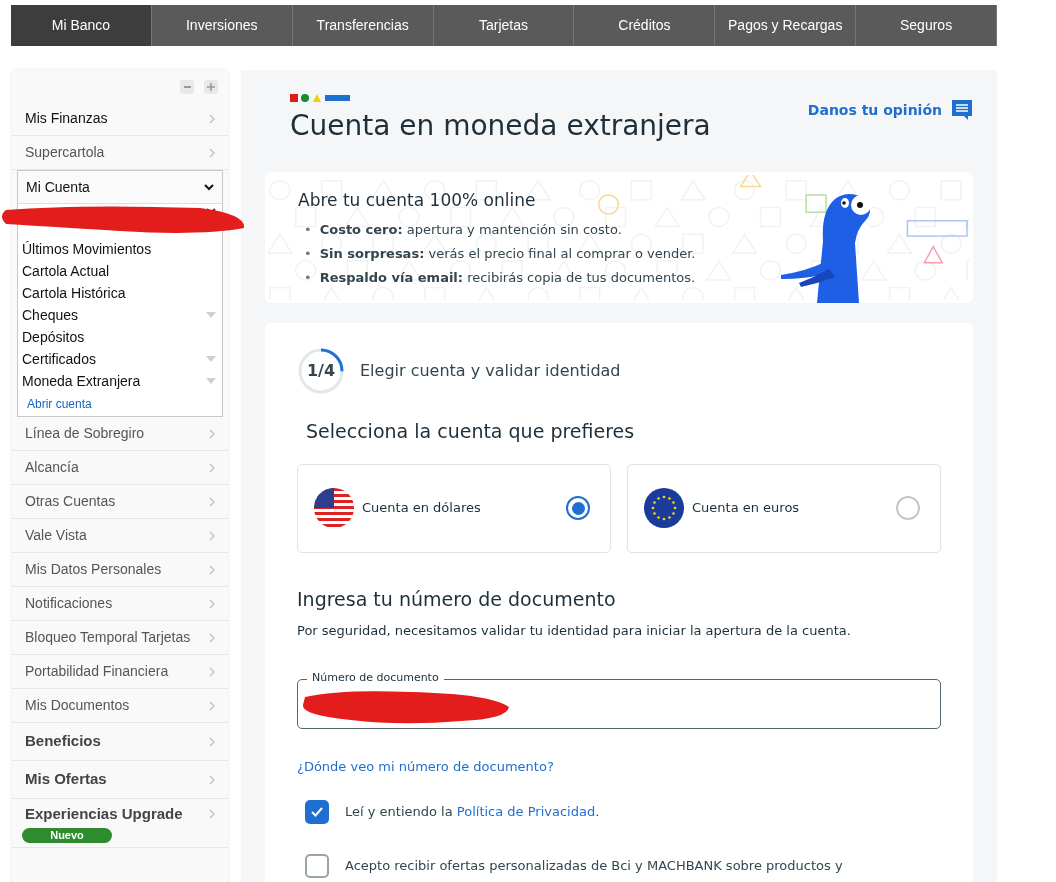 This screenshot has width=1056, height=882. What do you see at coordinates (574, 631) in the screenshot?
I see `description-text: Por seguridad, necesitamos validar tu identidad para iniciar la apertura de la cuenta.` at bounding box center [574, 631].